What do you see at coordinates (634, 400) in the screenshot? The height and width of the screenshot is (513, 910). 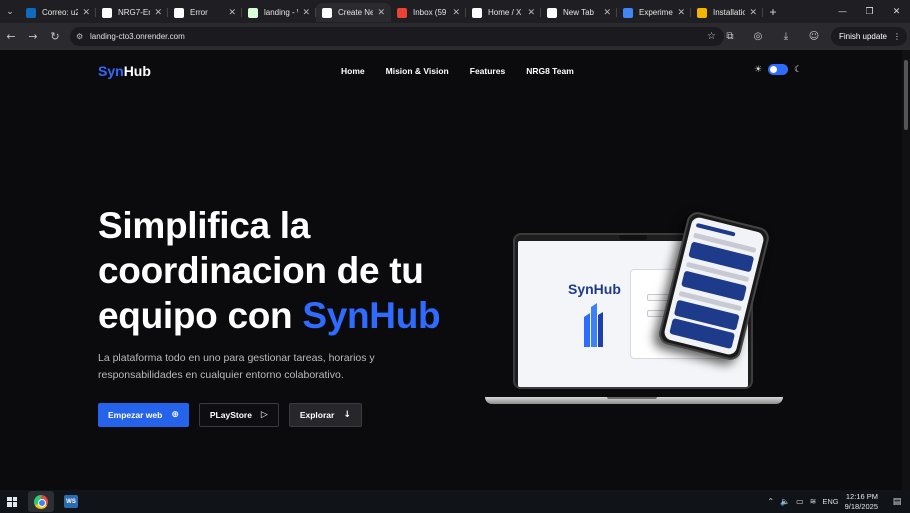 I see `laptop-base` at bounding box center [634, 400].